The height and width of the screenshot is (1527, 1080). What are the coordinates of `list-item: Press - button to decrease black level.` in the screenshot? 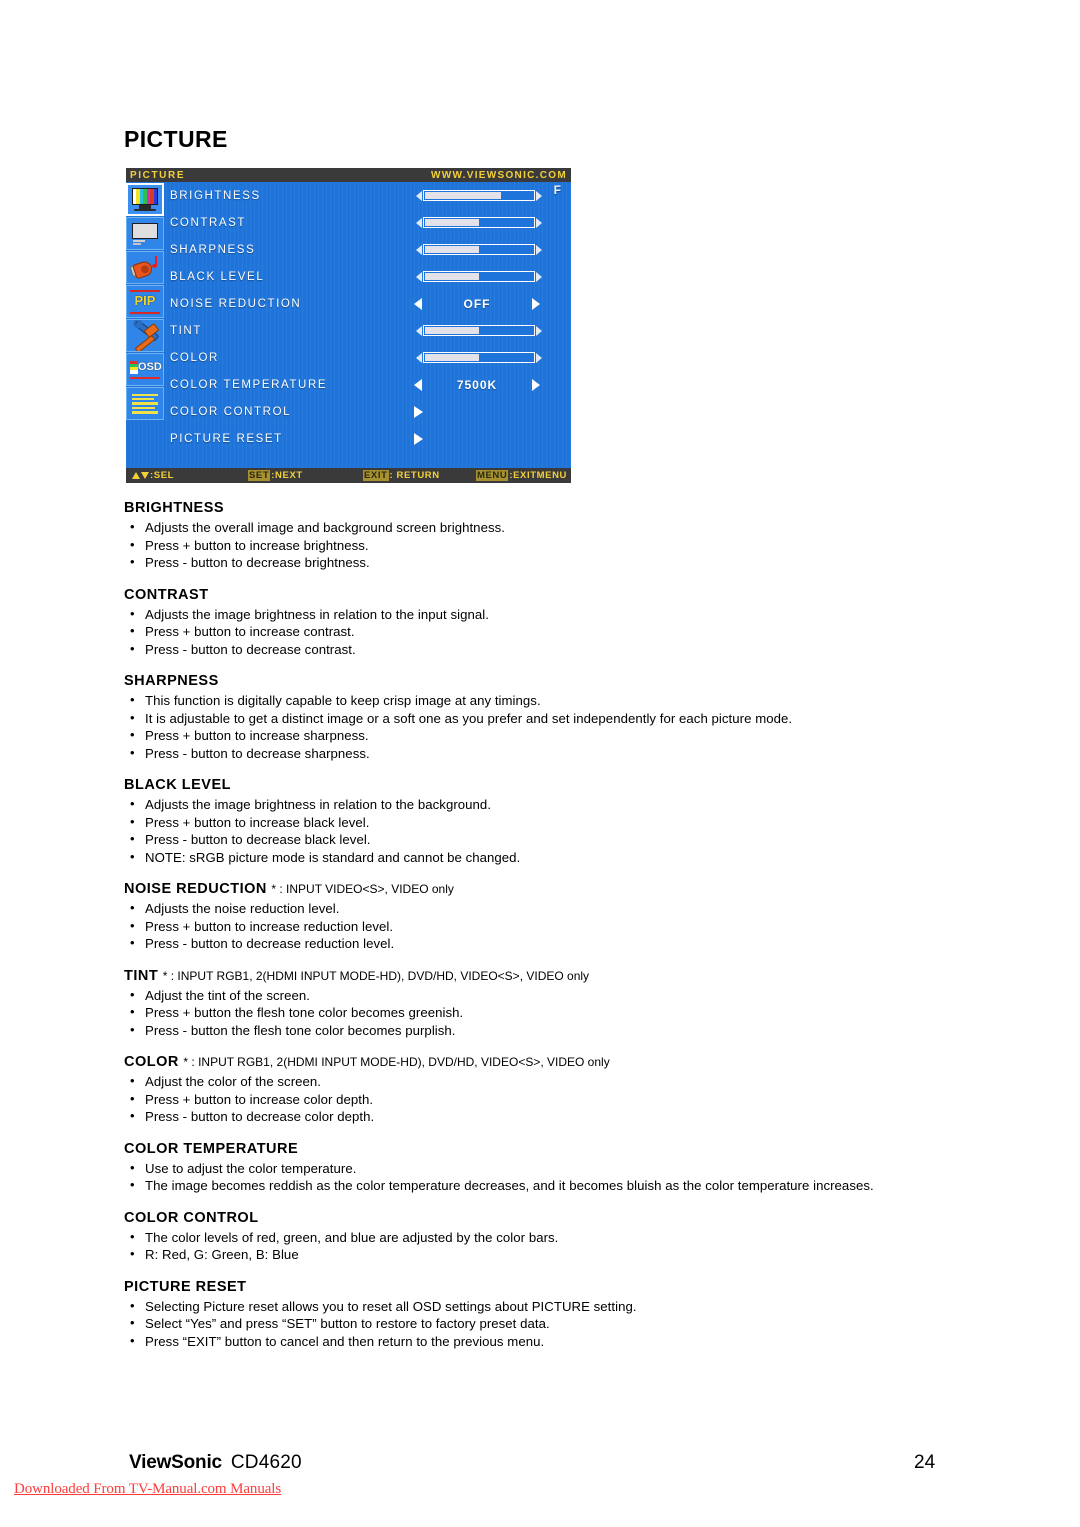 It's located at (564, 839).